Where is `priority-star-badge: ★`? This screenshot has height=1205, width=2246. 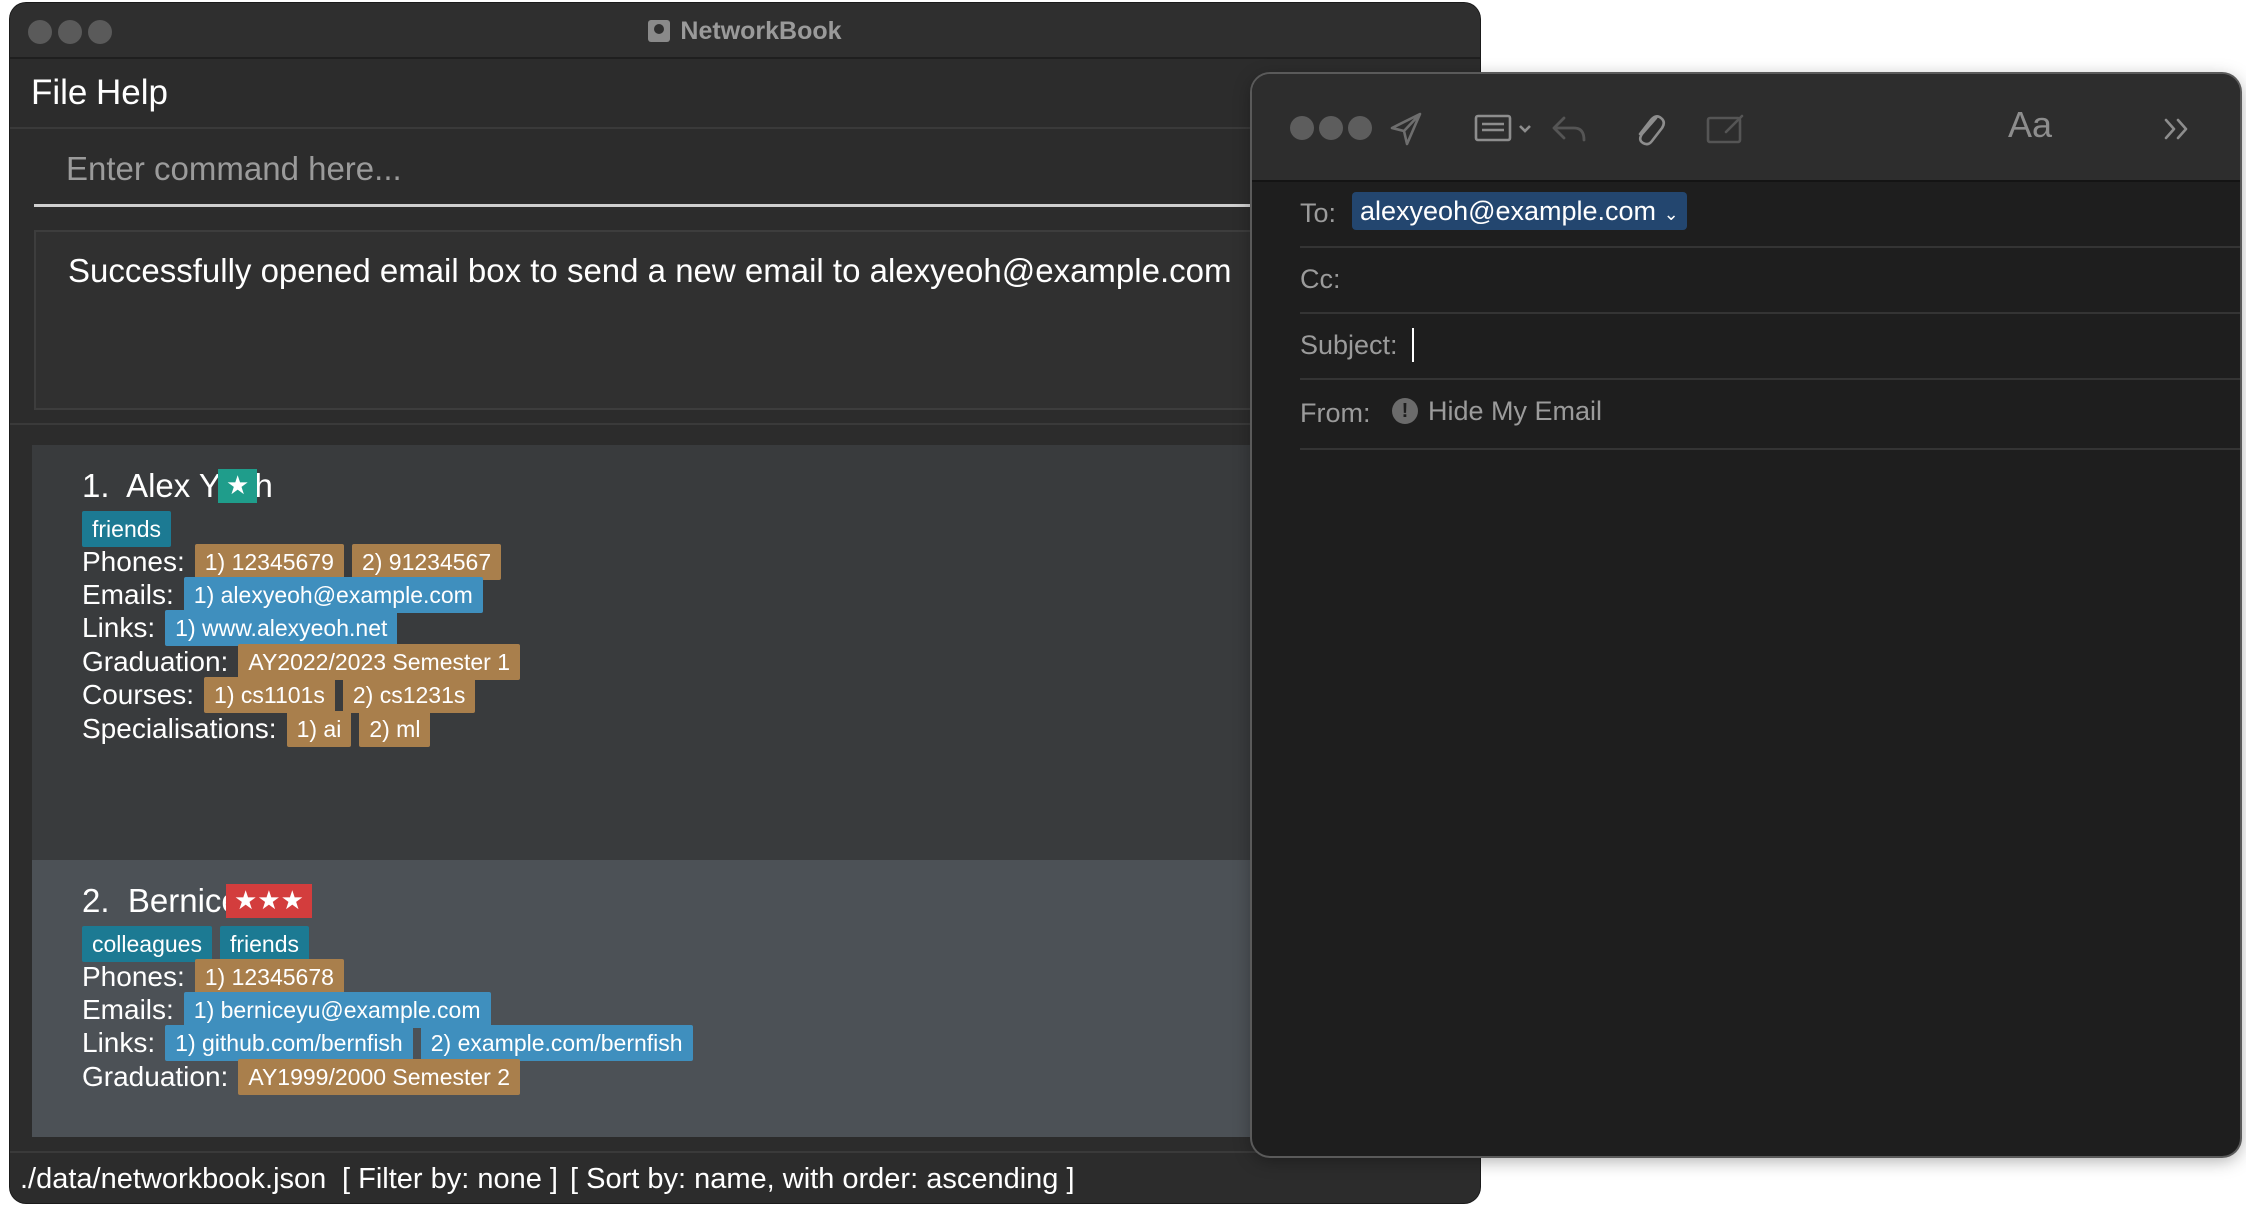 priority-star-badge: ★ is located at coordinates (238, 486).